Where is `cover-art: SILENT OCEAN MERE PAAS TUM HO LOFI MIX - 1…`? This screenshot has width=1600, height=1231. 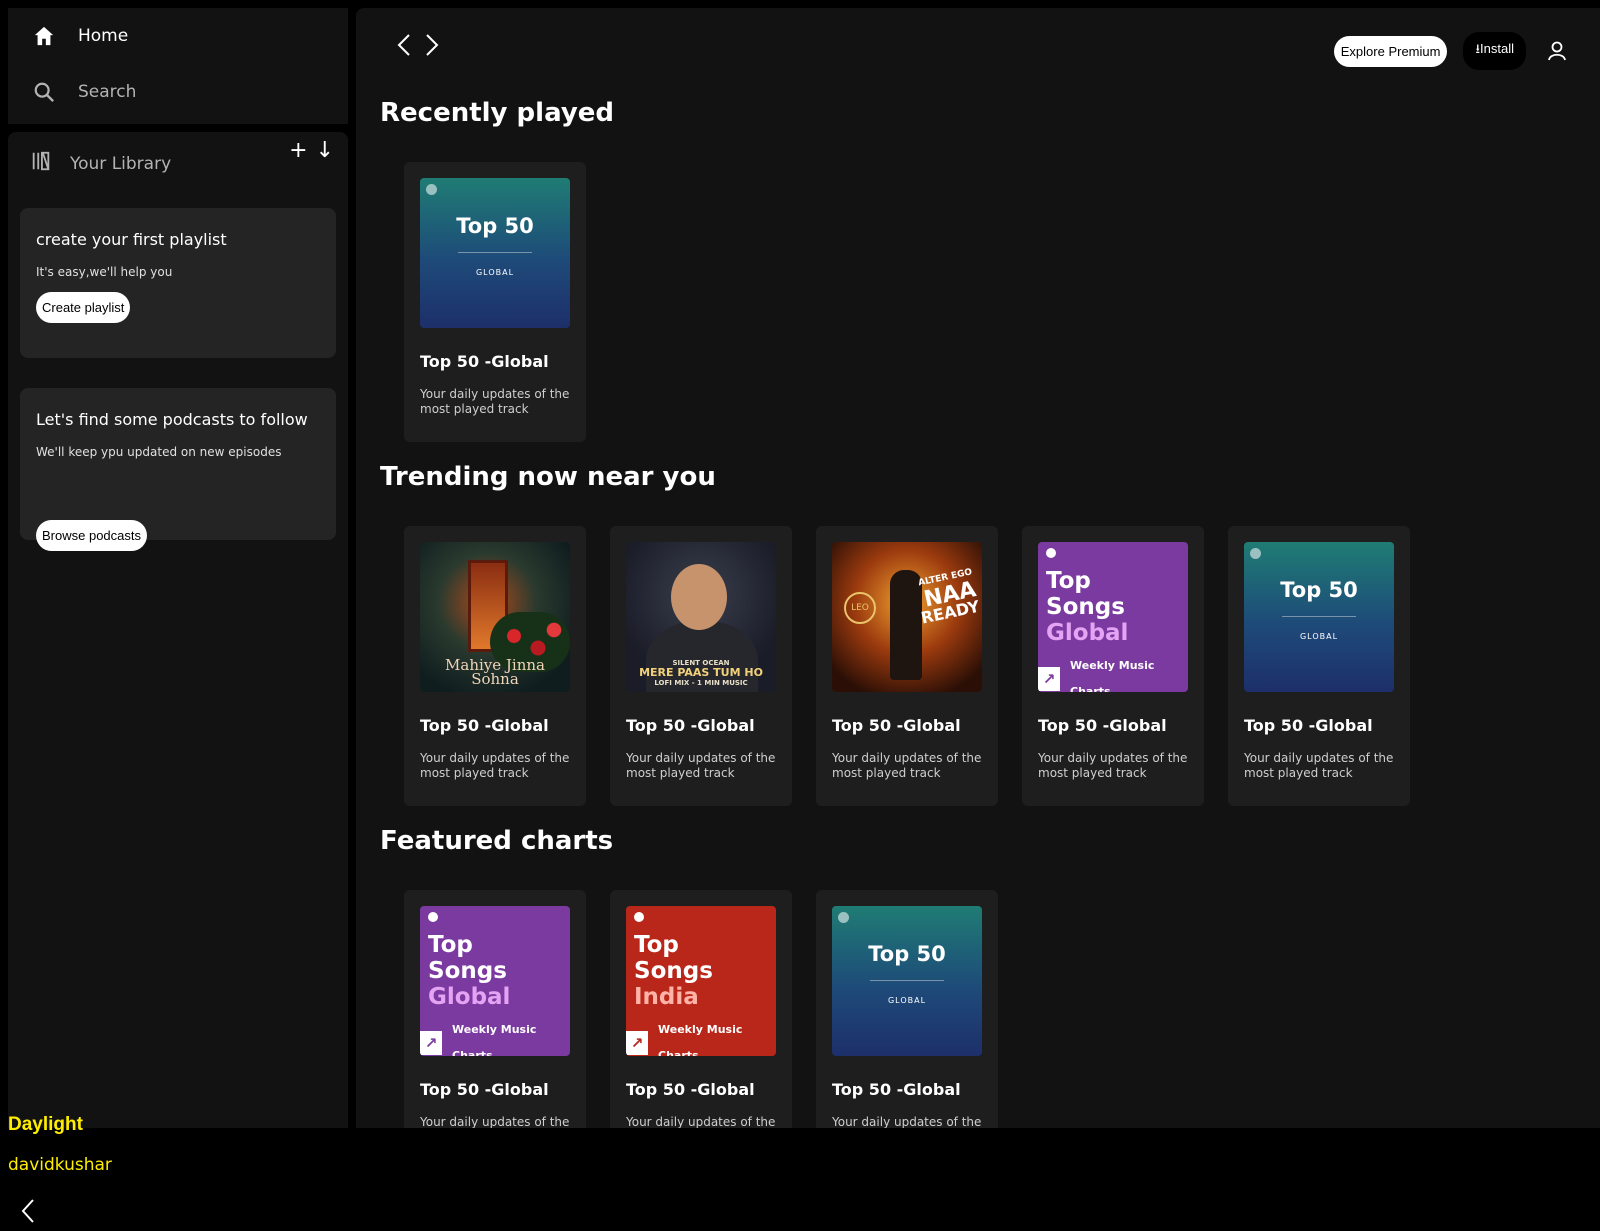
cover-art: SILENT OCEAN MERE PAAS TUM HO LOFI MIX - 1… is located at coordinates (701, 617).